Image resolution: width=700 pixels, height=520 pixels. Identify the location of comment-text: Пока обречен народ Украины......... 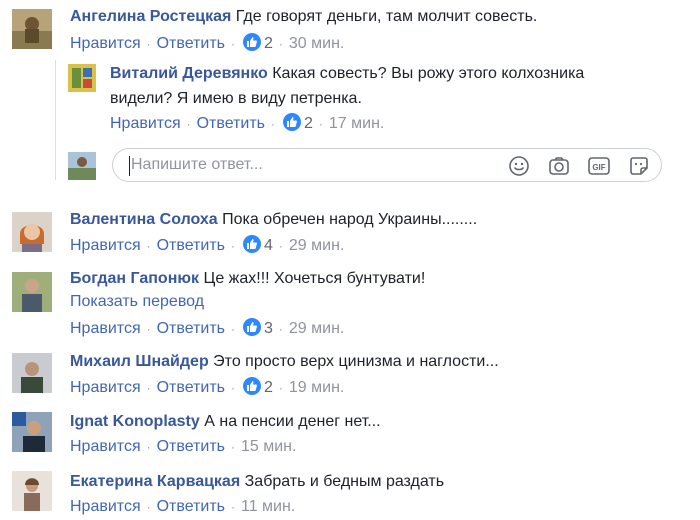
(350, 219).